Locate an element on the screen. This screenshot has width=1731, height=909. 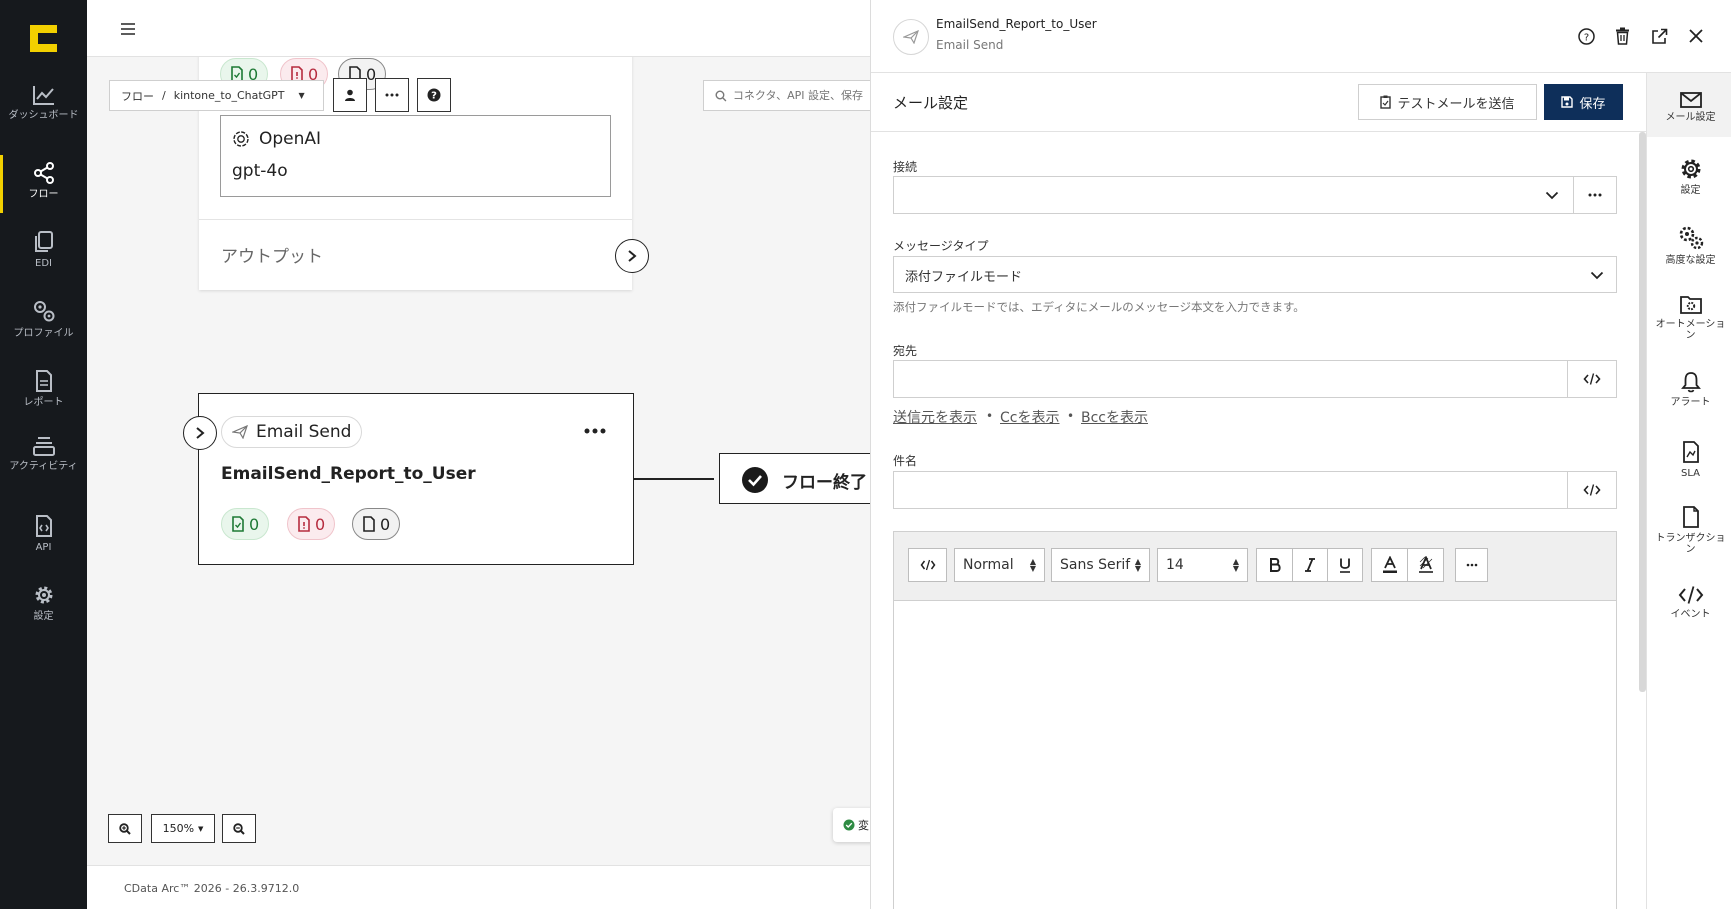
trash-icon is located at coordinates (1622, 36).